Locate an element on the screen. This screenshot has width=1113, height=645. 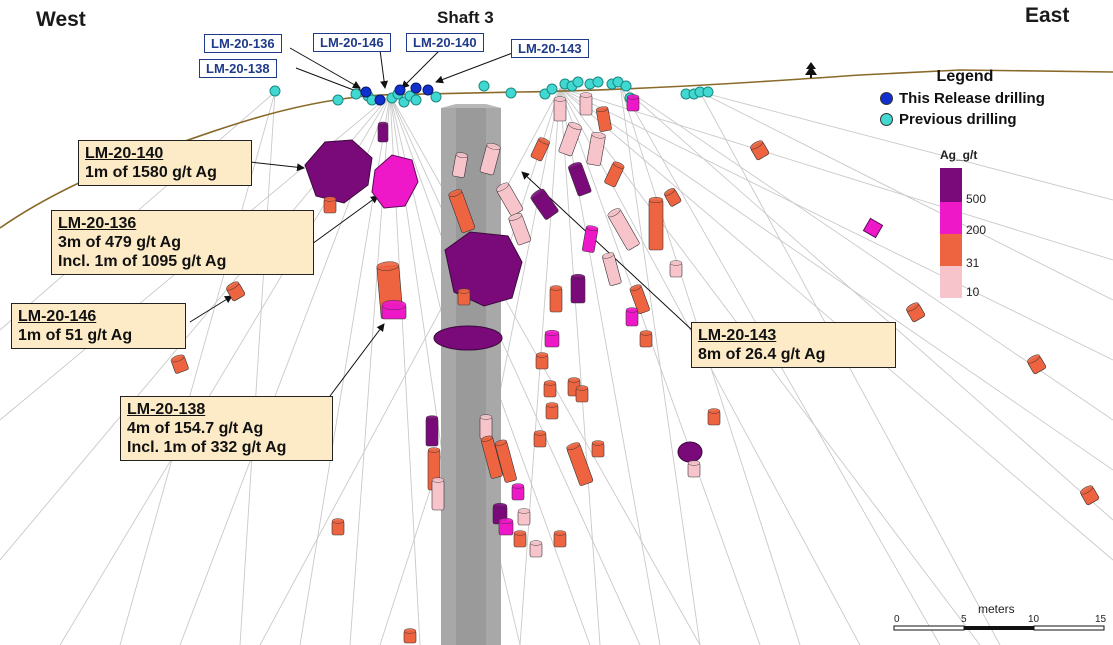
colorbar-label-200: 200 is located at coordinates (976, 230).